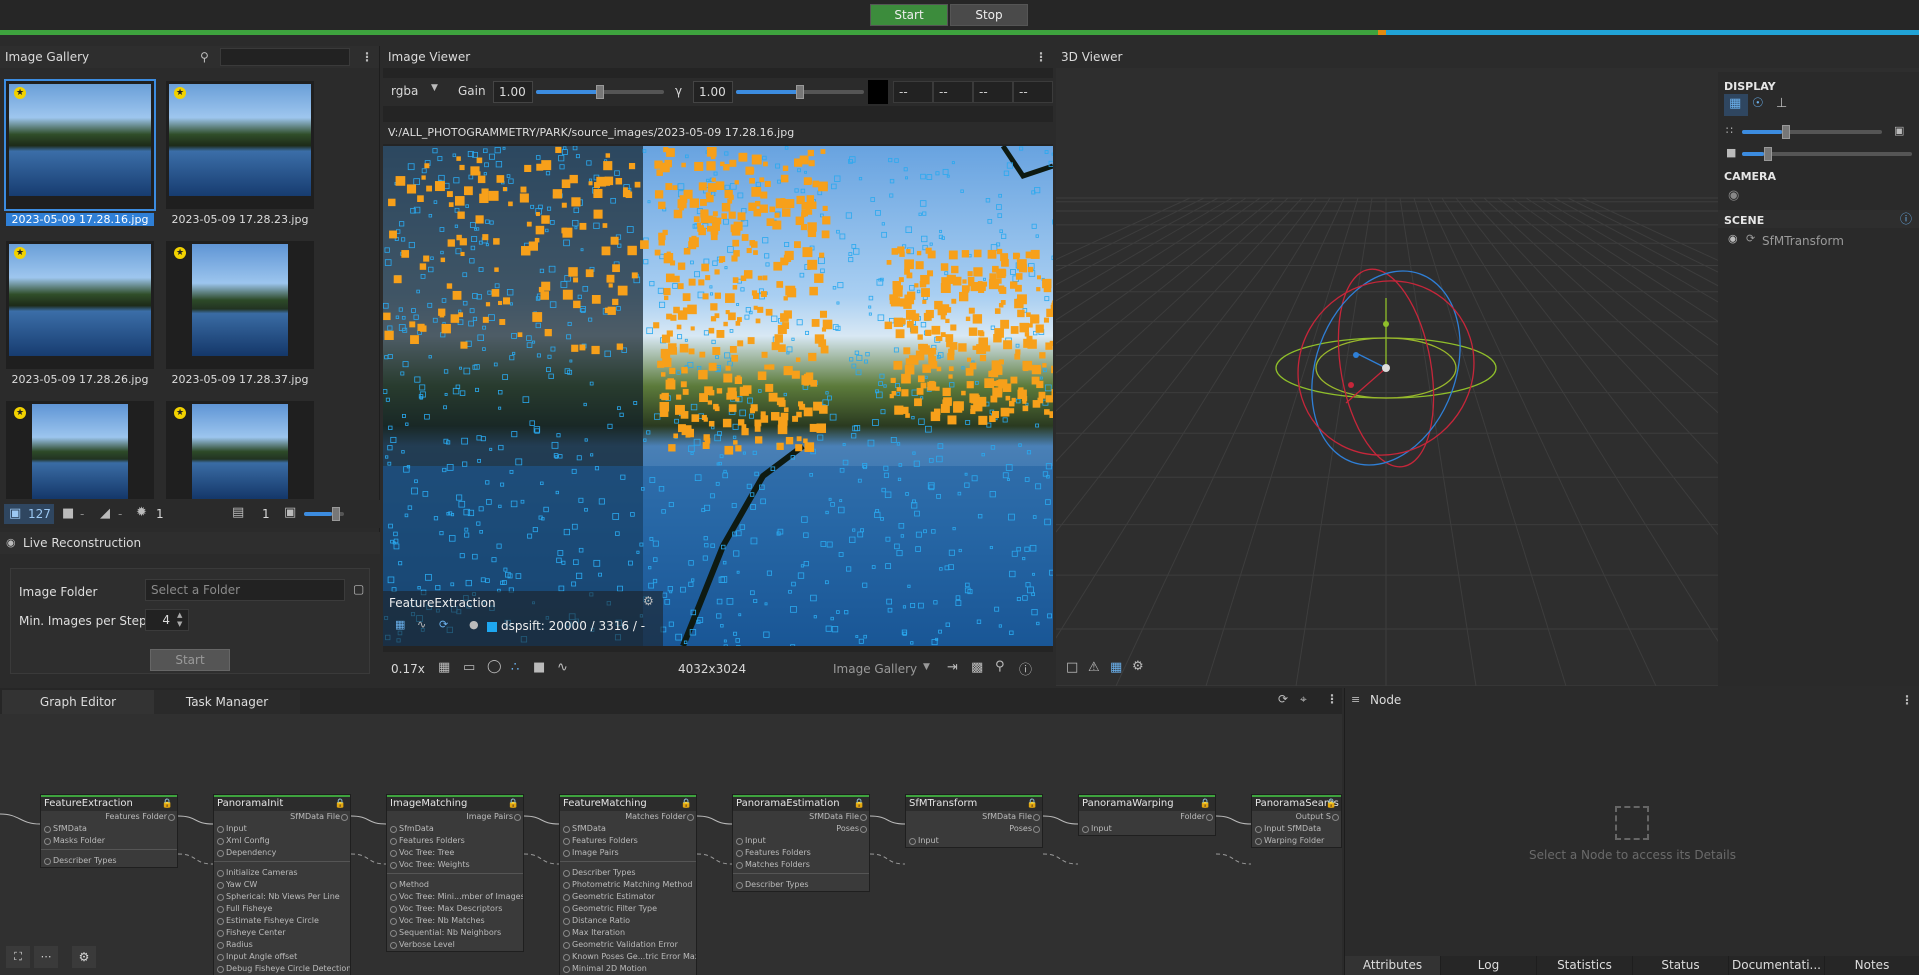  I want to click on globe-icon: ⚲, so click(1000, 666).